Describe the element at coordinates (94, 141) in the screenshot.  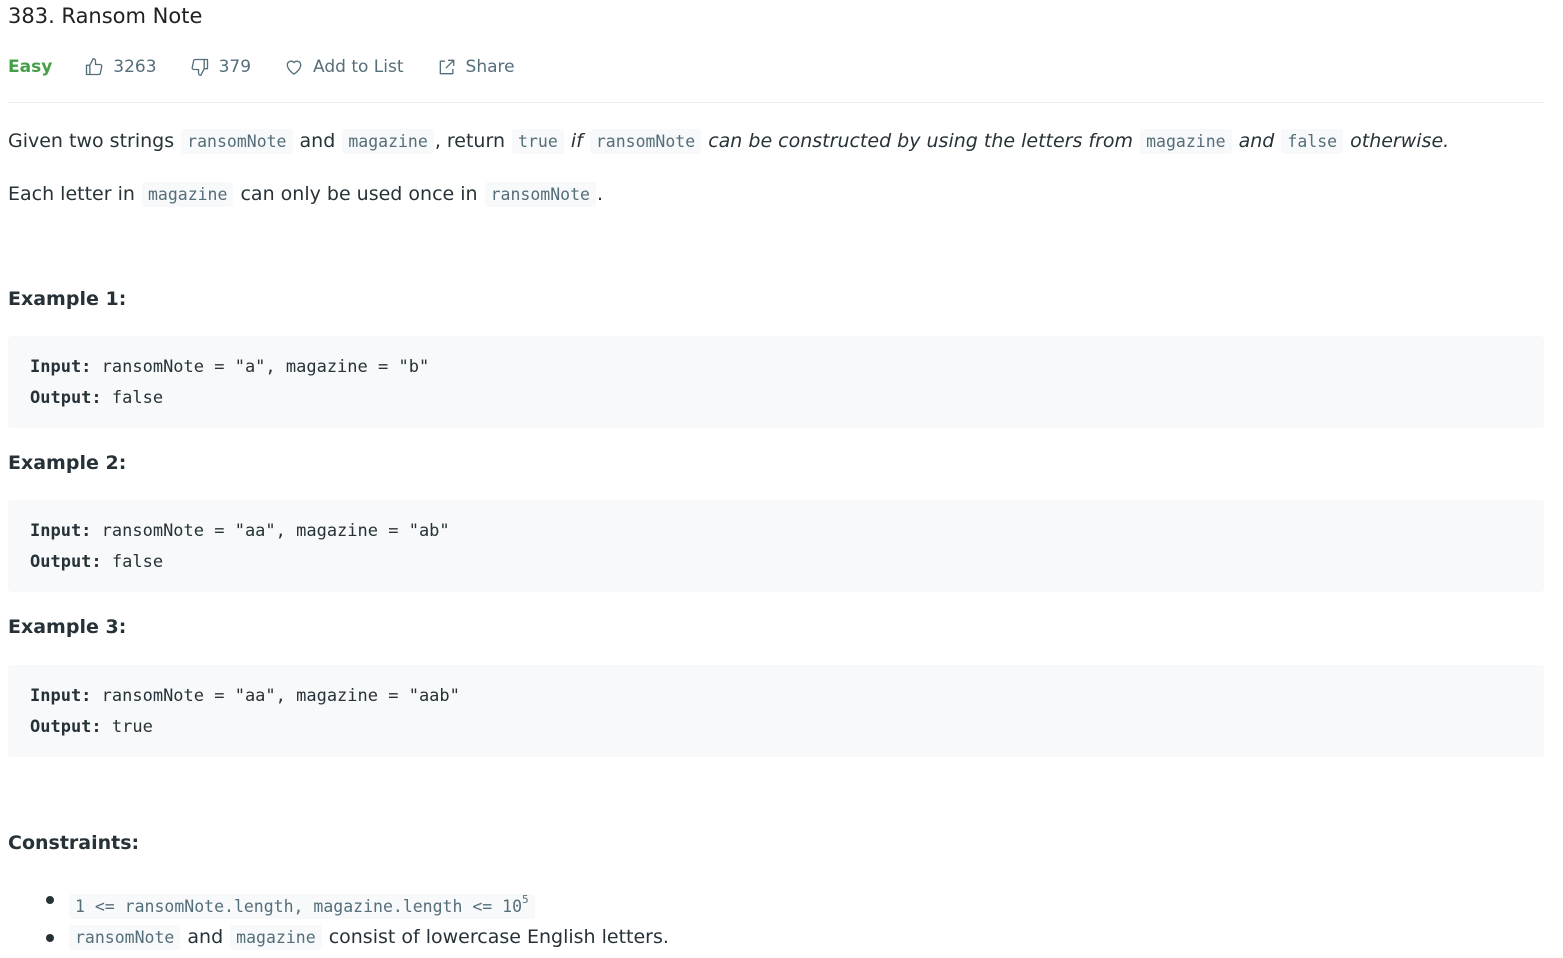
I see `text: Given two strings` at that location.